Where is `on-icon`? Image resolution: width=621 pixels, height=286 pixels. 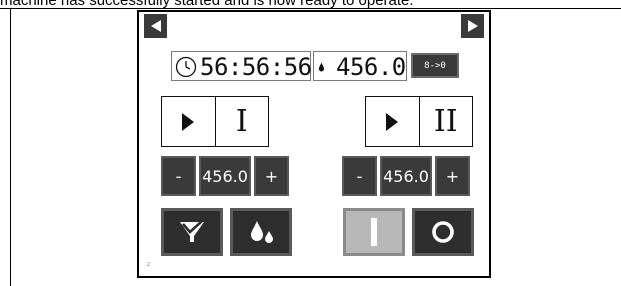
on-icon is located at coordinates (374, 232).